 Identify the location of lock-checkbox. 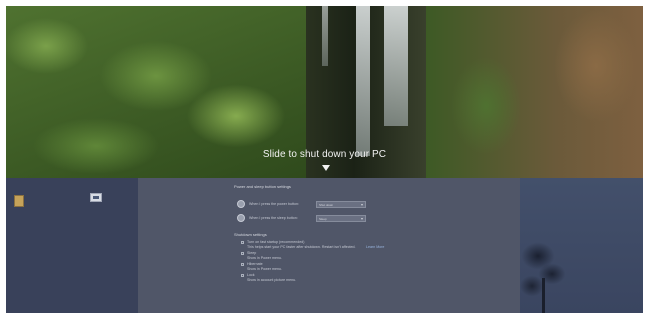
(242, 275).